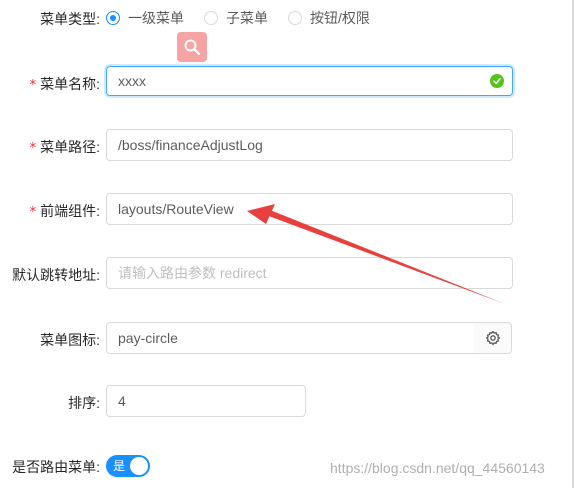 Image resolution: width=574 pixels, height=488 pixels. I want to click on watermark-text: https://blog.csdn.net/qq_44560143, so click(437, 468).